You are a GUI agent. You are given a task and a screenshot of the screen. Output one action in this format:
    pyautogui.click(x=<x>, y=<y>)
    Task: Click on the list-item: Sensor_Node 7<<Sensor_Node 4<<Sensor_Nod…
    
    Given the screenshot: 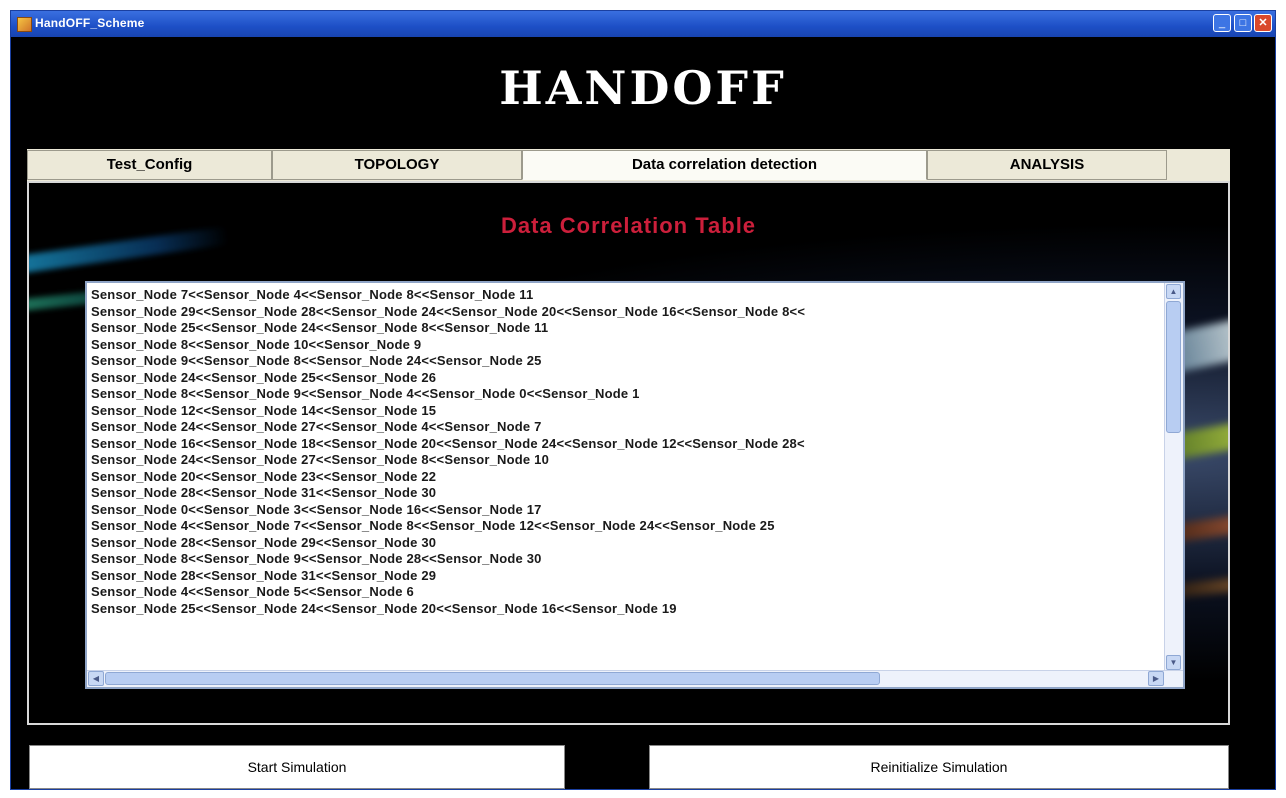 What is the action you would take?
    pyautogui.click(x=627, y=295)
    